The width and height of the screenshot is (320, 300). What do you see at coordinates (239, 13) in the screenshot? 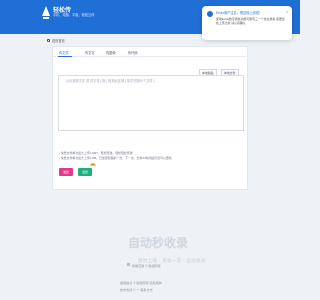
I see `toast-title: Ercilo用户注意，很遗憾上线啦！` at bounding box center [239, 13].